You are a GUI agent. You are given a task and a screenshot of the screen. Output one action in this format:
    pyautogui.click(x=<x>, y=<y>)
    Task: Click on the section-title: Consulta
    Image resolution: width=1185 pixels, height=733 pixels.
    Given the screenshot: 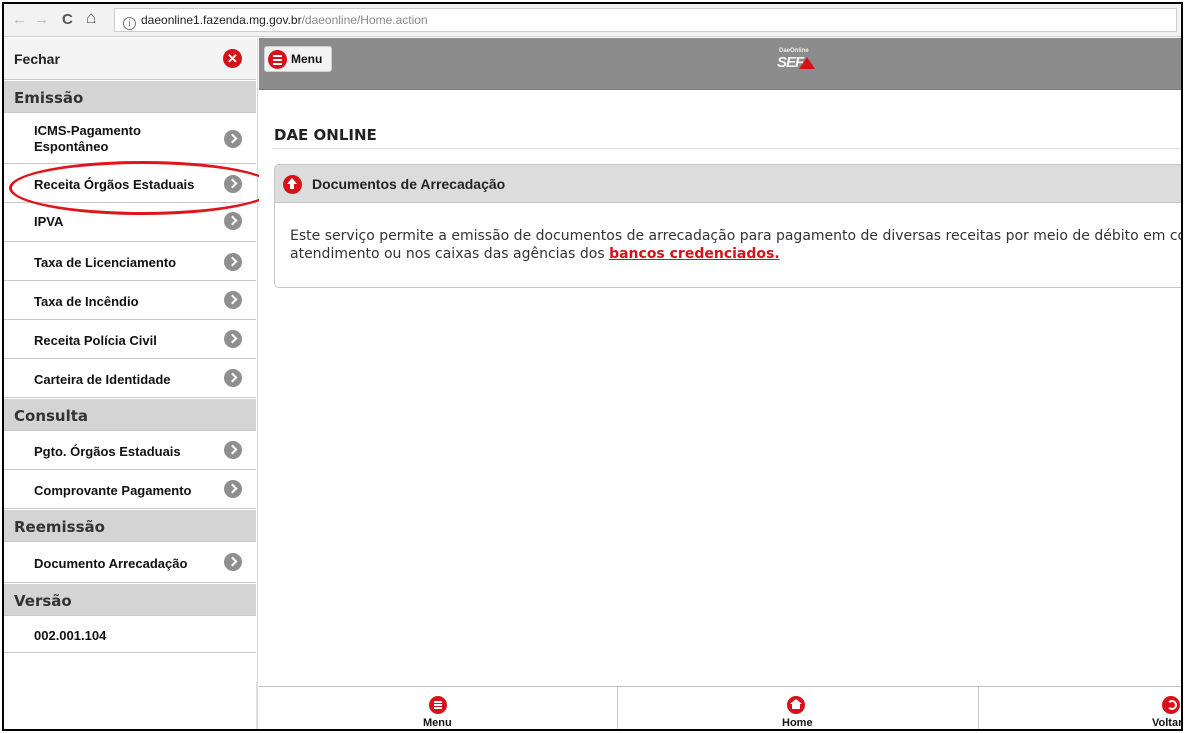 What is the action you would take?
    pyautogui.click(x=51, y=416)
    